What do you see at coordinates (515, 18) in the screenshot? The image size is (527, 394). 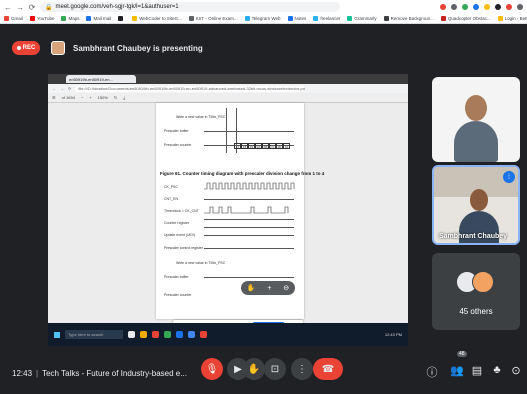 I see `bookmark-label: Login - BetterCreator` at bounding box center [515, 18].